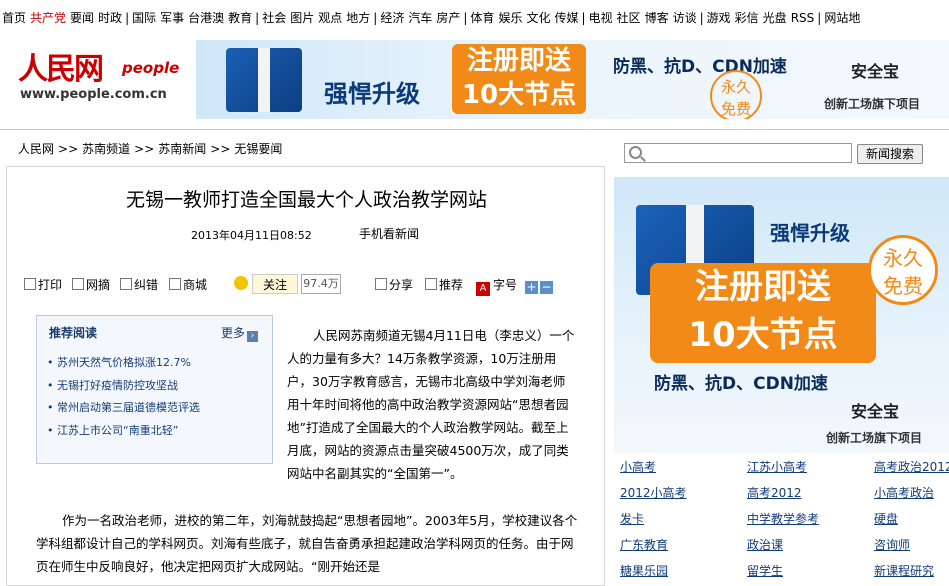 Image resolution: width=949 pixels, height=586 pixels. What do you see at coordinates (251, 235) in the screenshot?
I see `article-datetime: 2013年04月11日08:52` at bounding box center [251, 235].